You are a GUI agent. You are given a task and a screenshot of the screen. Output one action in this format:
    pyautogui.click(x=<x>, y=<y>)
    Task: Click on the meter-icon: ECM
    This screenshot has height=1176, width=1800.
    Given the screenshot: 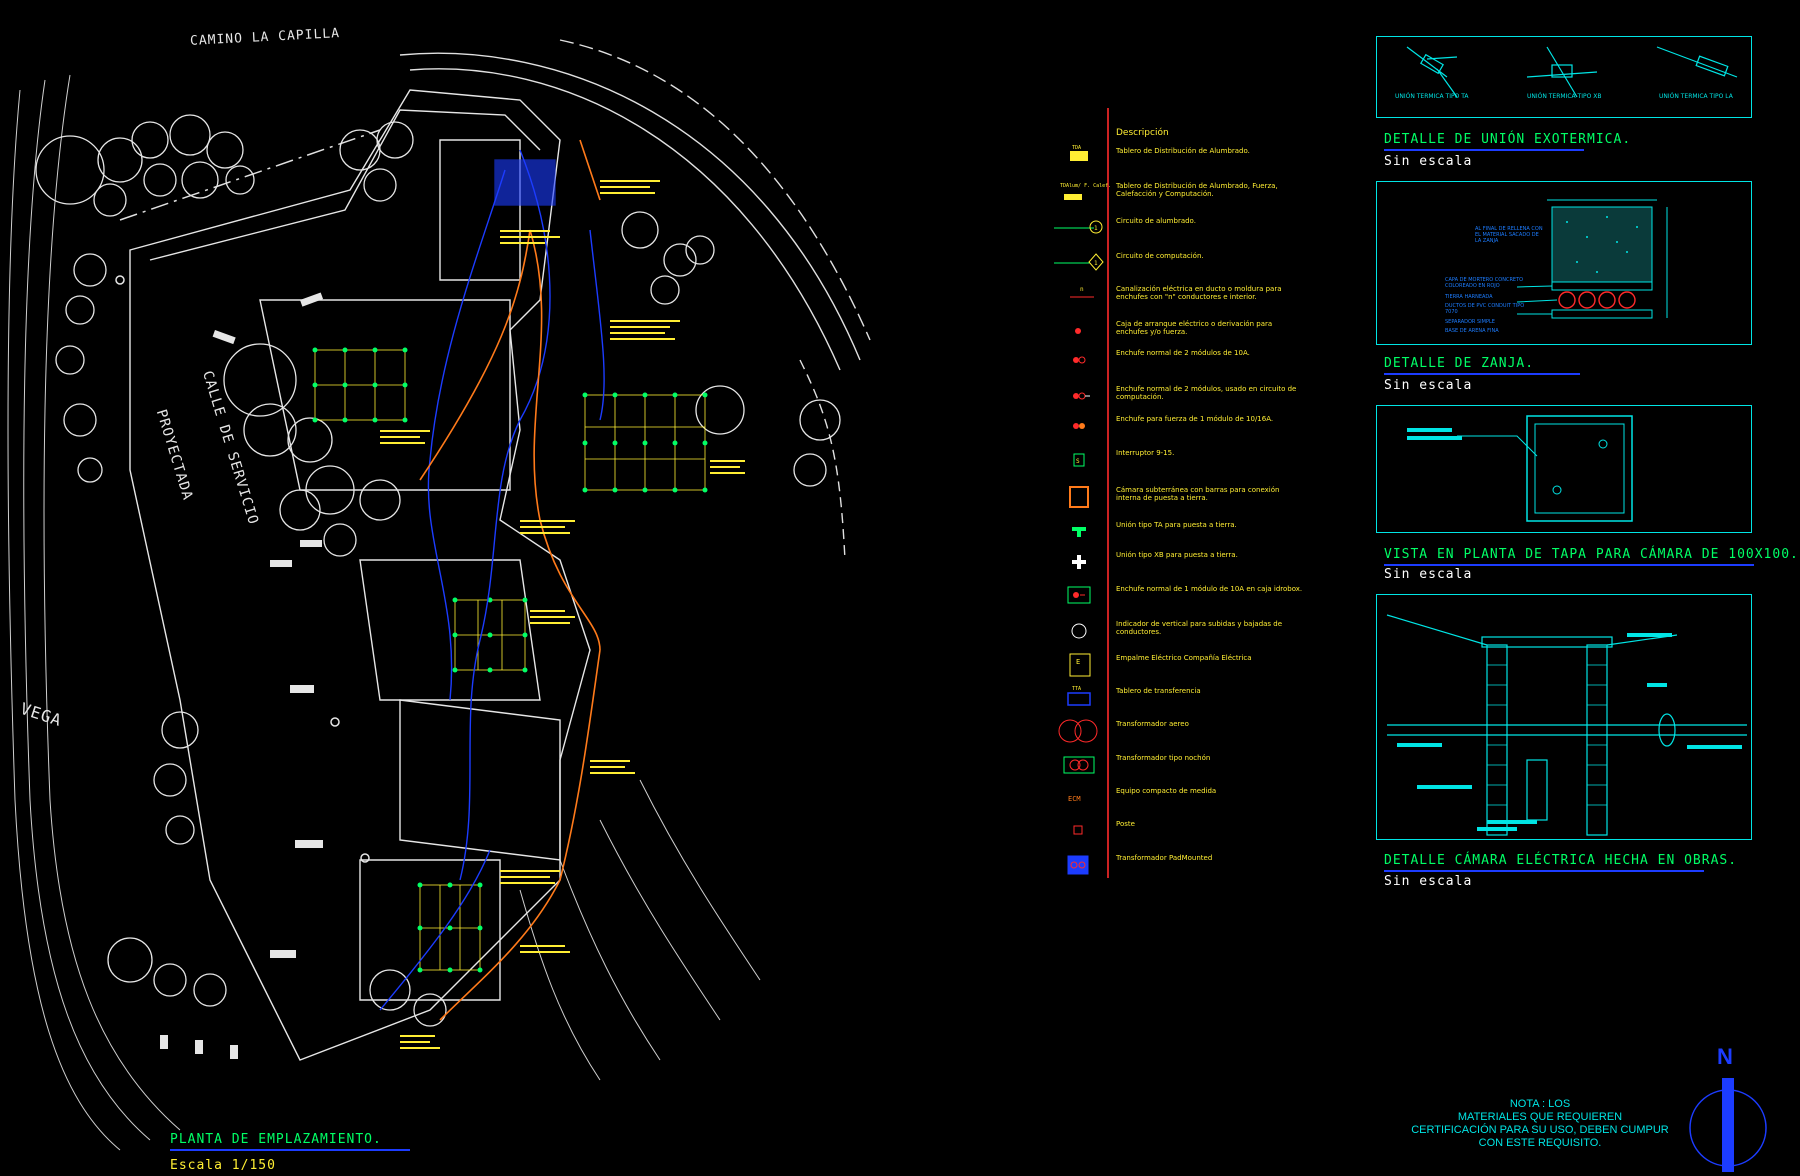 What is the action you would take?
    pyautogui.click(x=1074, y=799)
    